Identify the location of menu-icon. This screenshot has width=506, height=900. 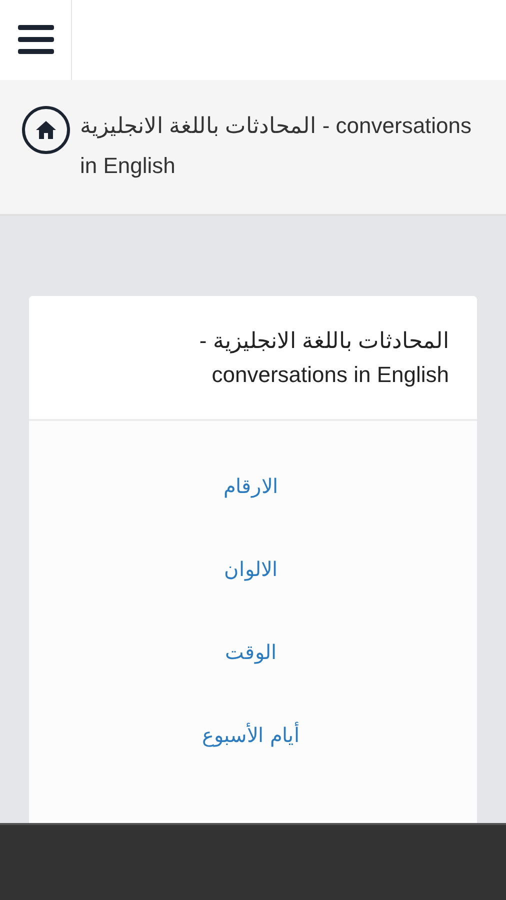
(36, 40).